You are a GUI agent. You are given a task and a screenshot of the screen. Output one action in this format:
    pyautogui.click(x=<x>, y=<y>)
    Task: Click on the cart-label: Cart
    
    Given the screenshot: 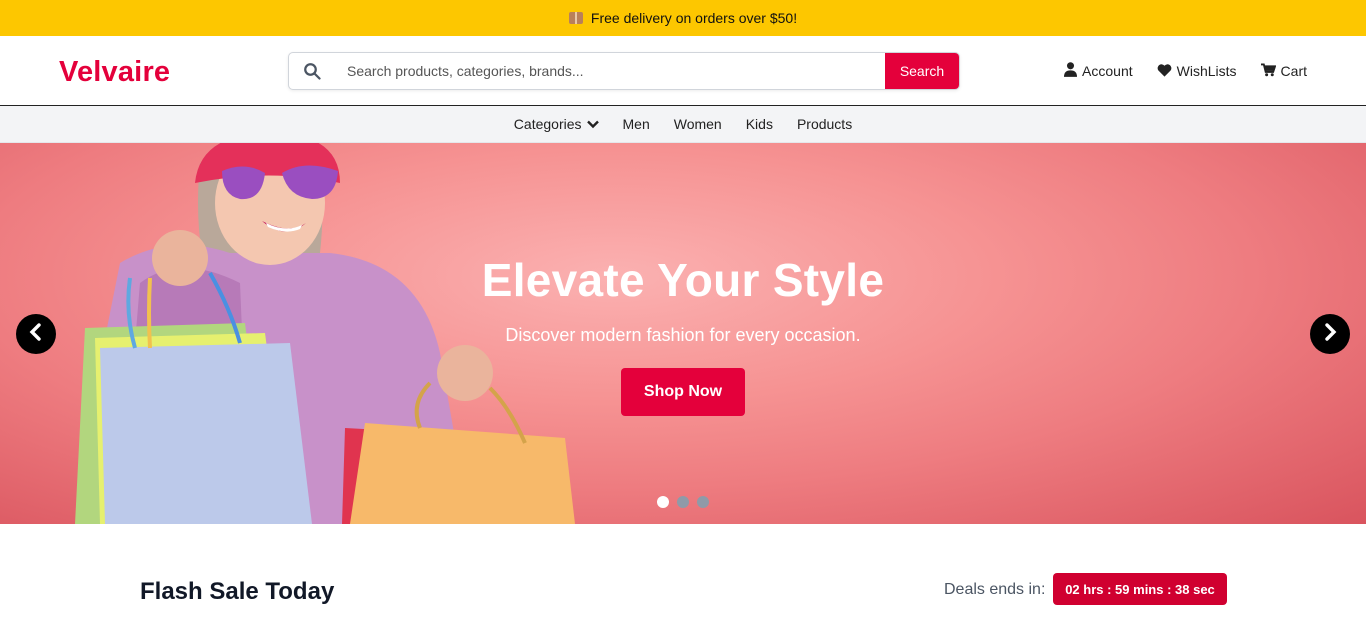 What is the action you would take?
    pyautogui.click(x=1293, y=71)
    